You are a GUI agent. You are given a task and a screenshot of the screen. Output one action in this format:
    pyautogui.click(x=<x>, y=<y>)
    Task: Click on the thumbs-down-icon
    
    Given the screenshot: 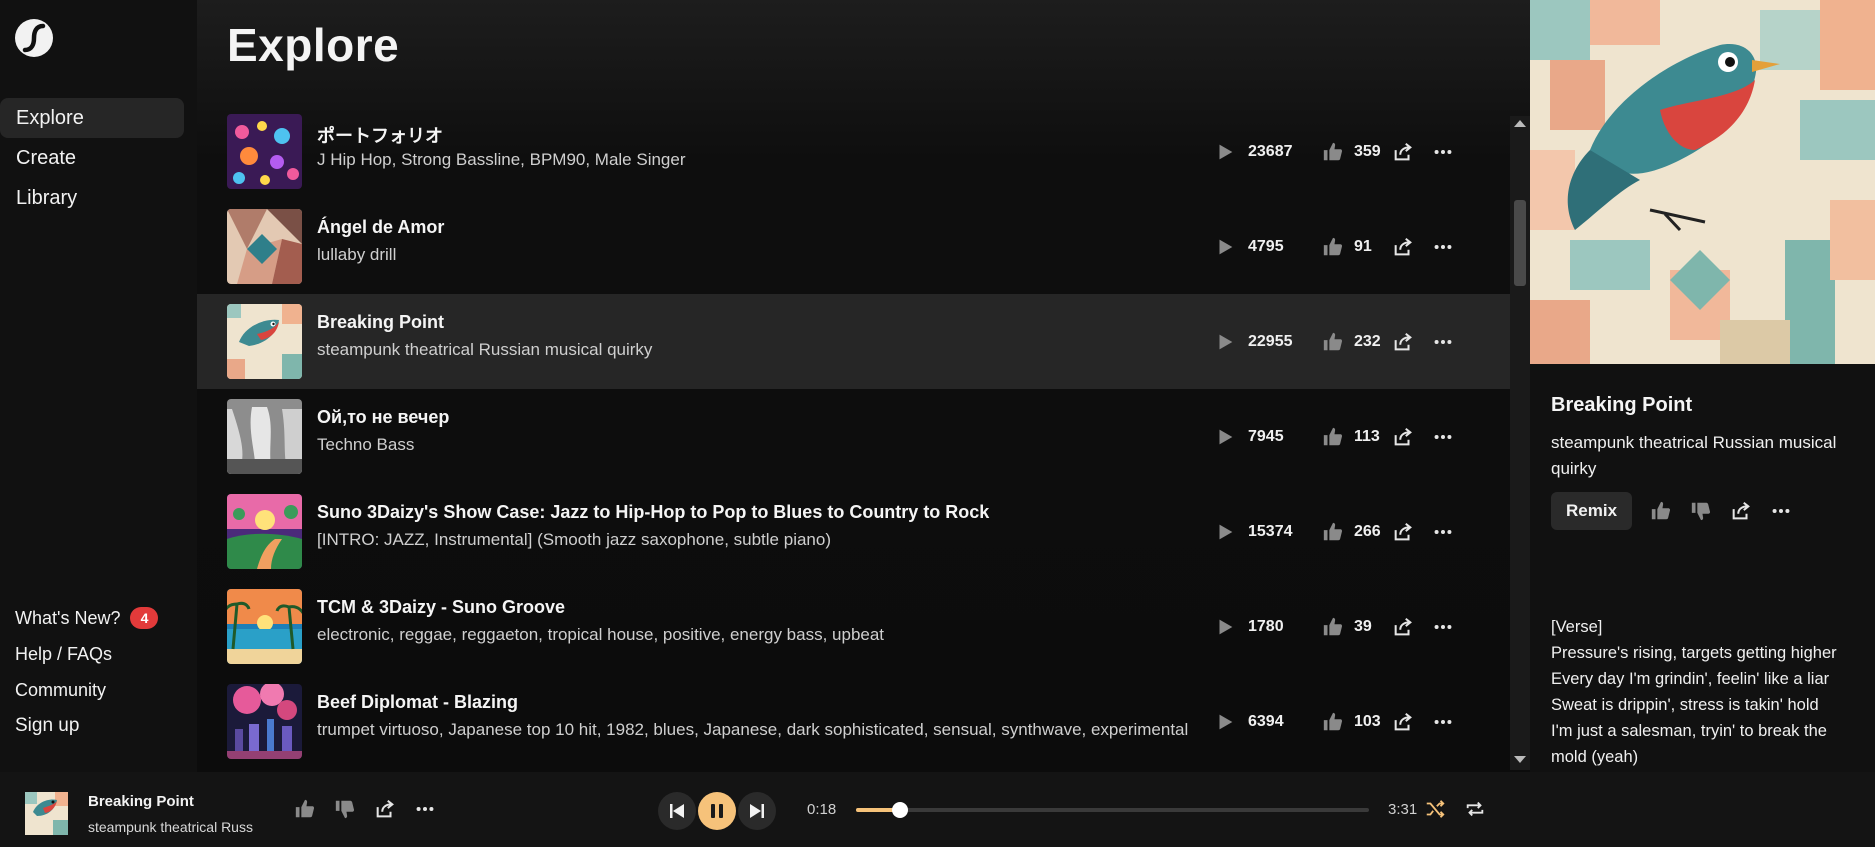 What is the action you would take?
    pyautogui.click(x=1701, y=511)
    